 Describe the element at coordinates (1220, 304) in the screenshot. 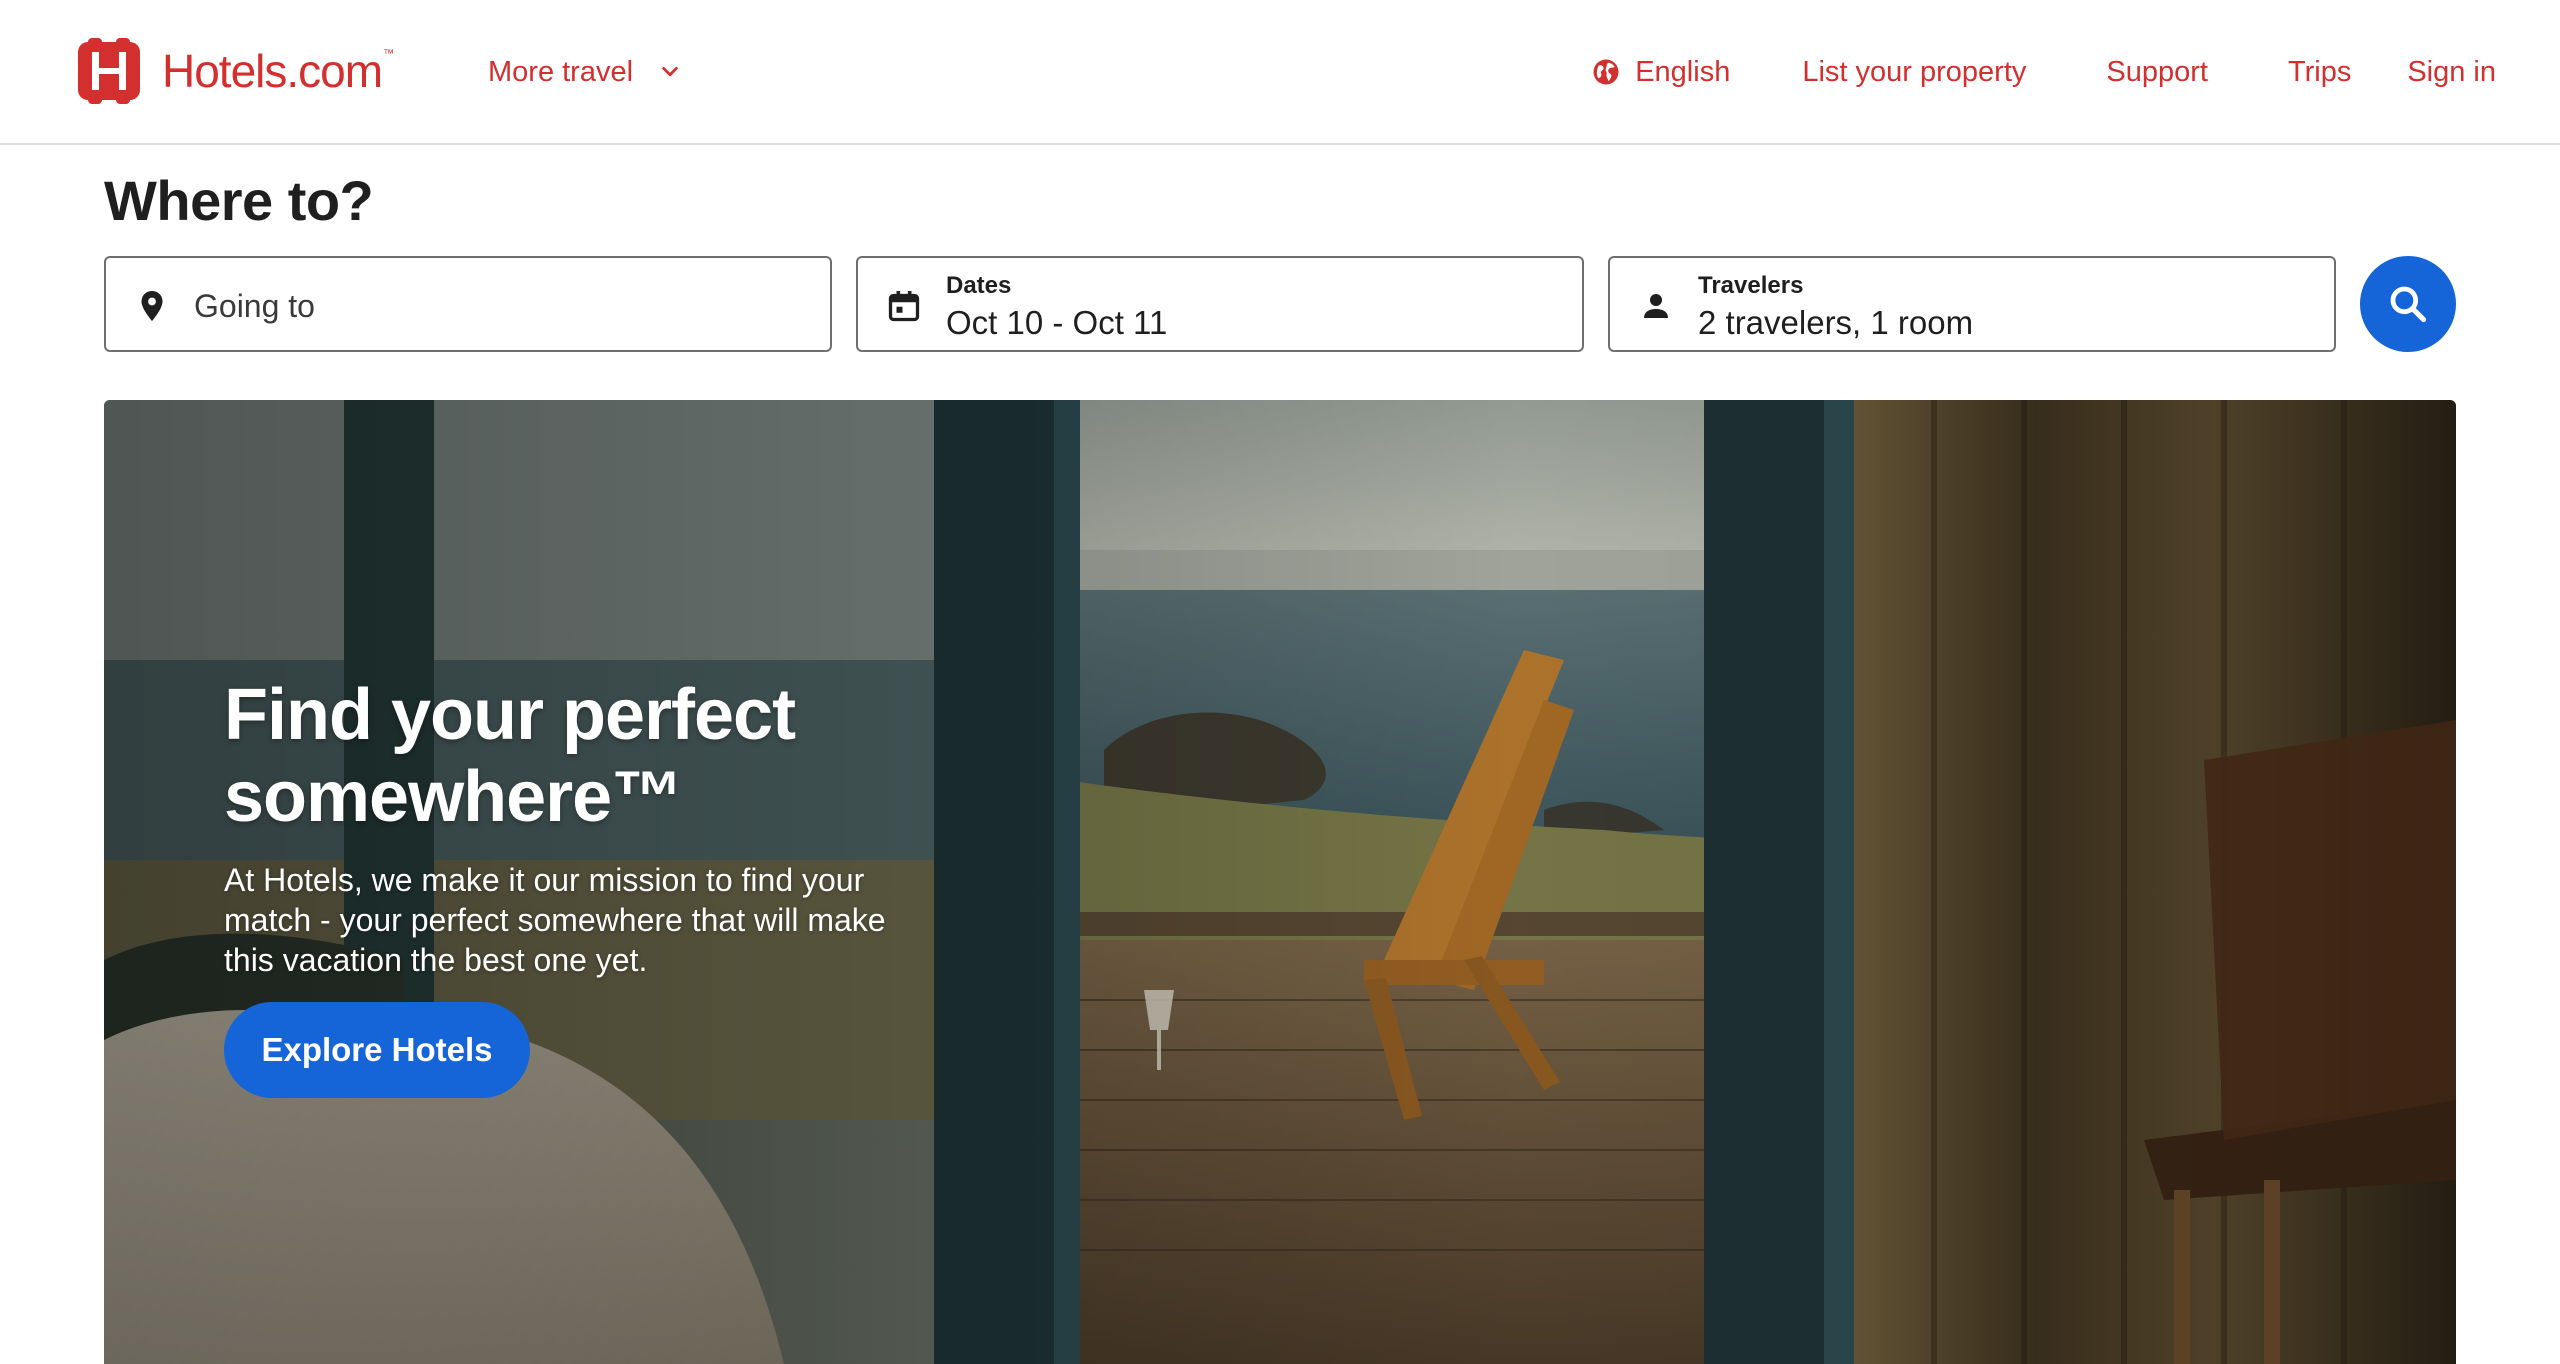

I see `dates-field: Dates Oct 10 - Oct 11` at that location.